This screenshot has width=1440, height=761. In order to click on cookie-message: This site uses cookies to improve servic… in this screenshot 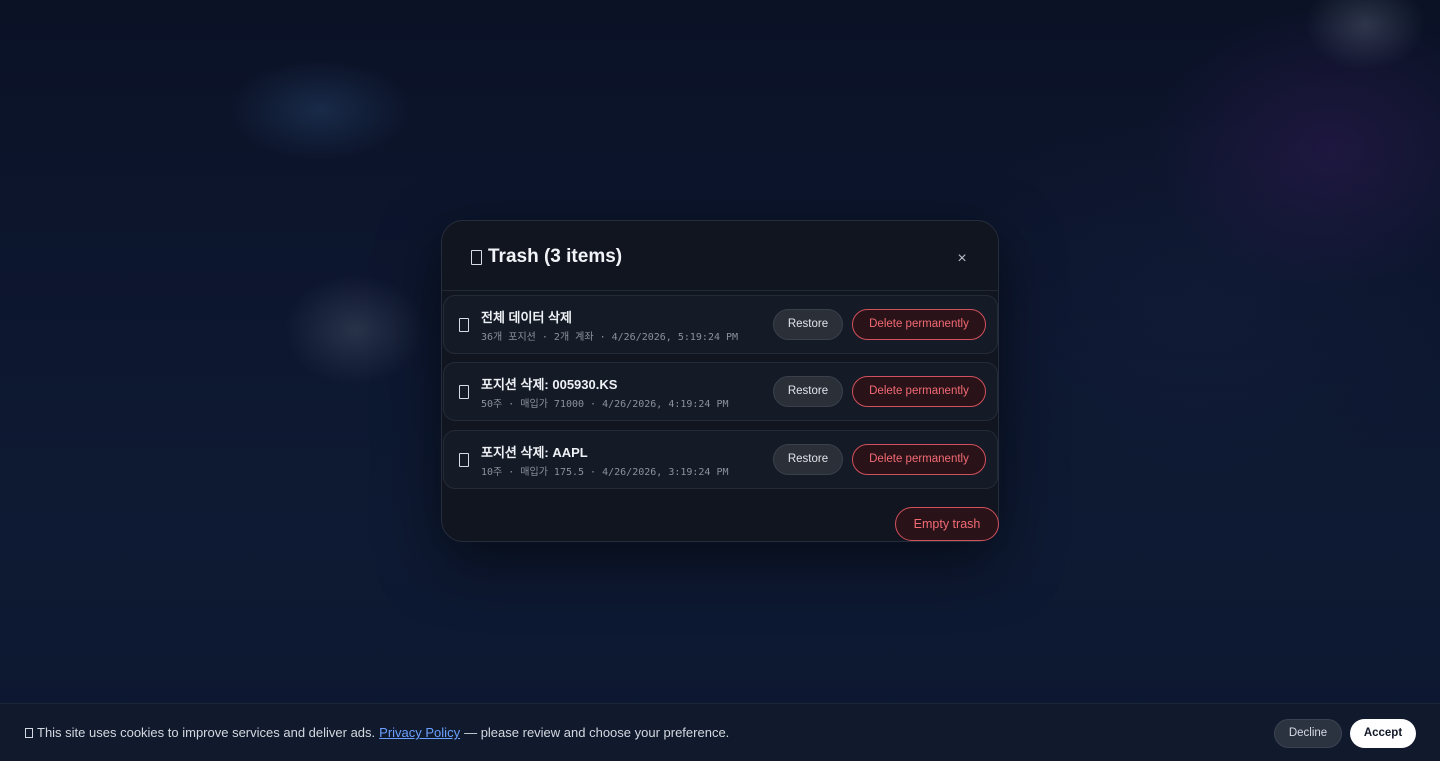, I will do `click(377, 732)`.